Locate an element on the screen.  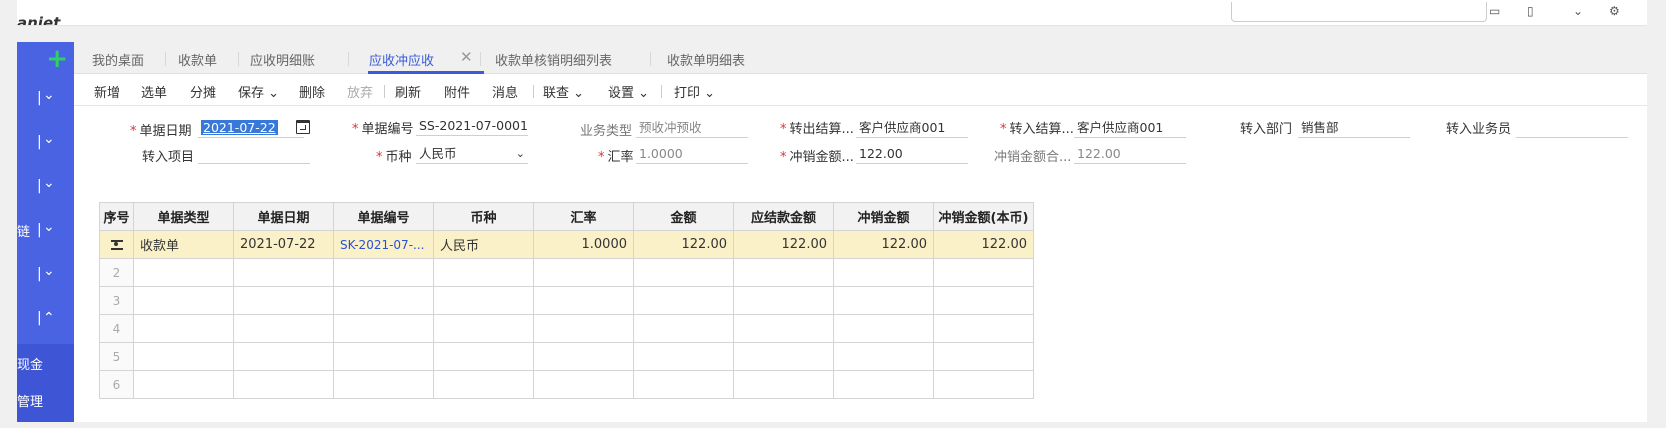
linkcheck-button: 联查 ⌄ is located at coordinates (563, 91).